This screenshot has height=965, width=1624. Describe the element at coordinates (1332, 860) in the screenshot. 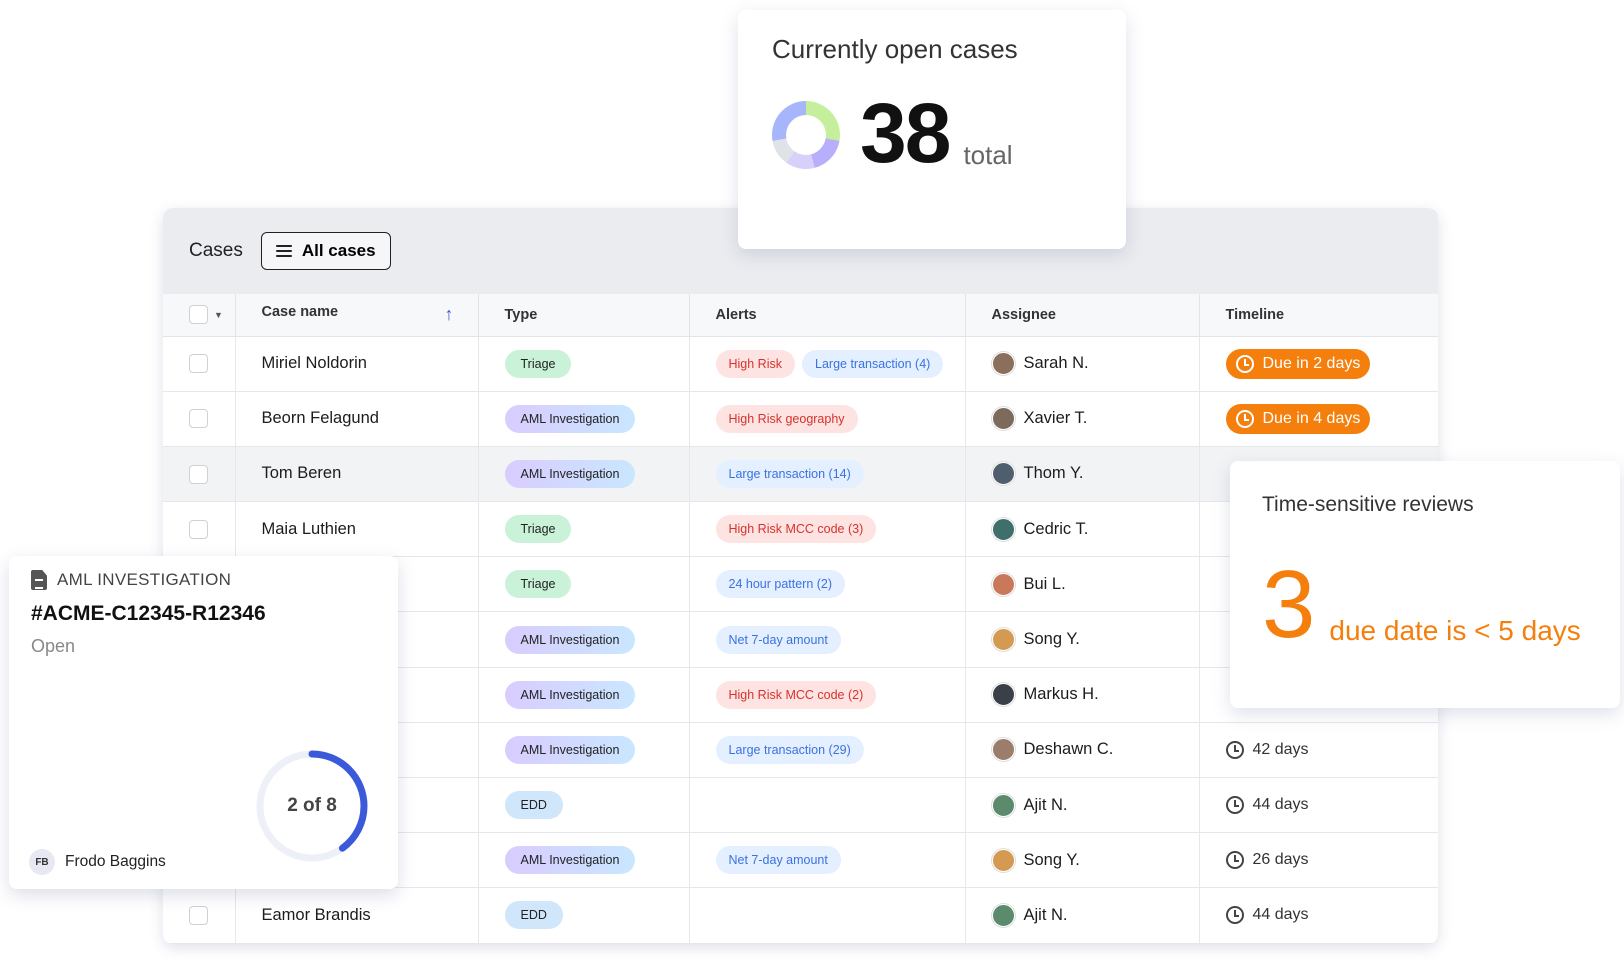

I see `timeline-value: 26 days` at that location.